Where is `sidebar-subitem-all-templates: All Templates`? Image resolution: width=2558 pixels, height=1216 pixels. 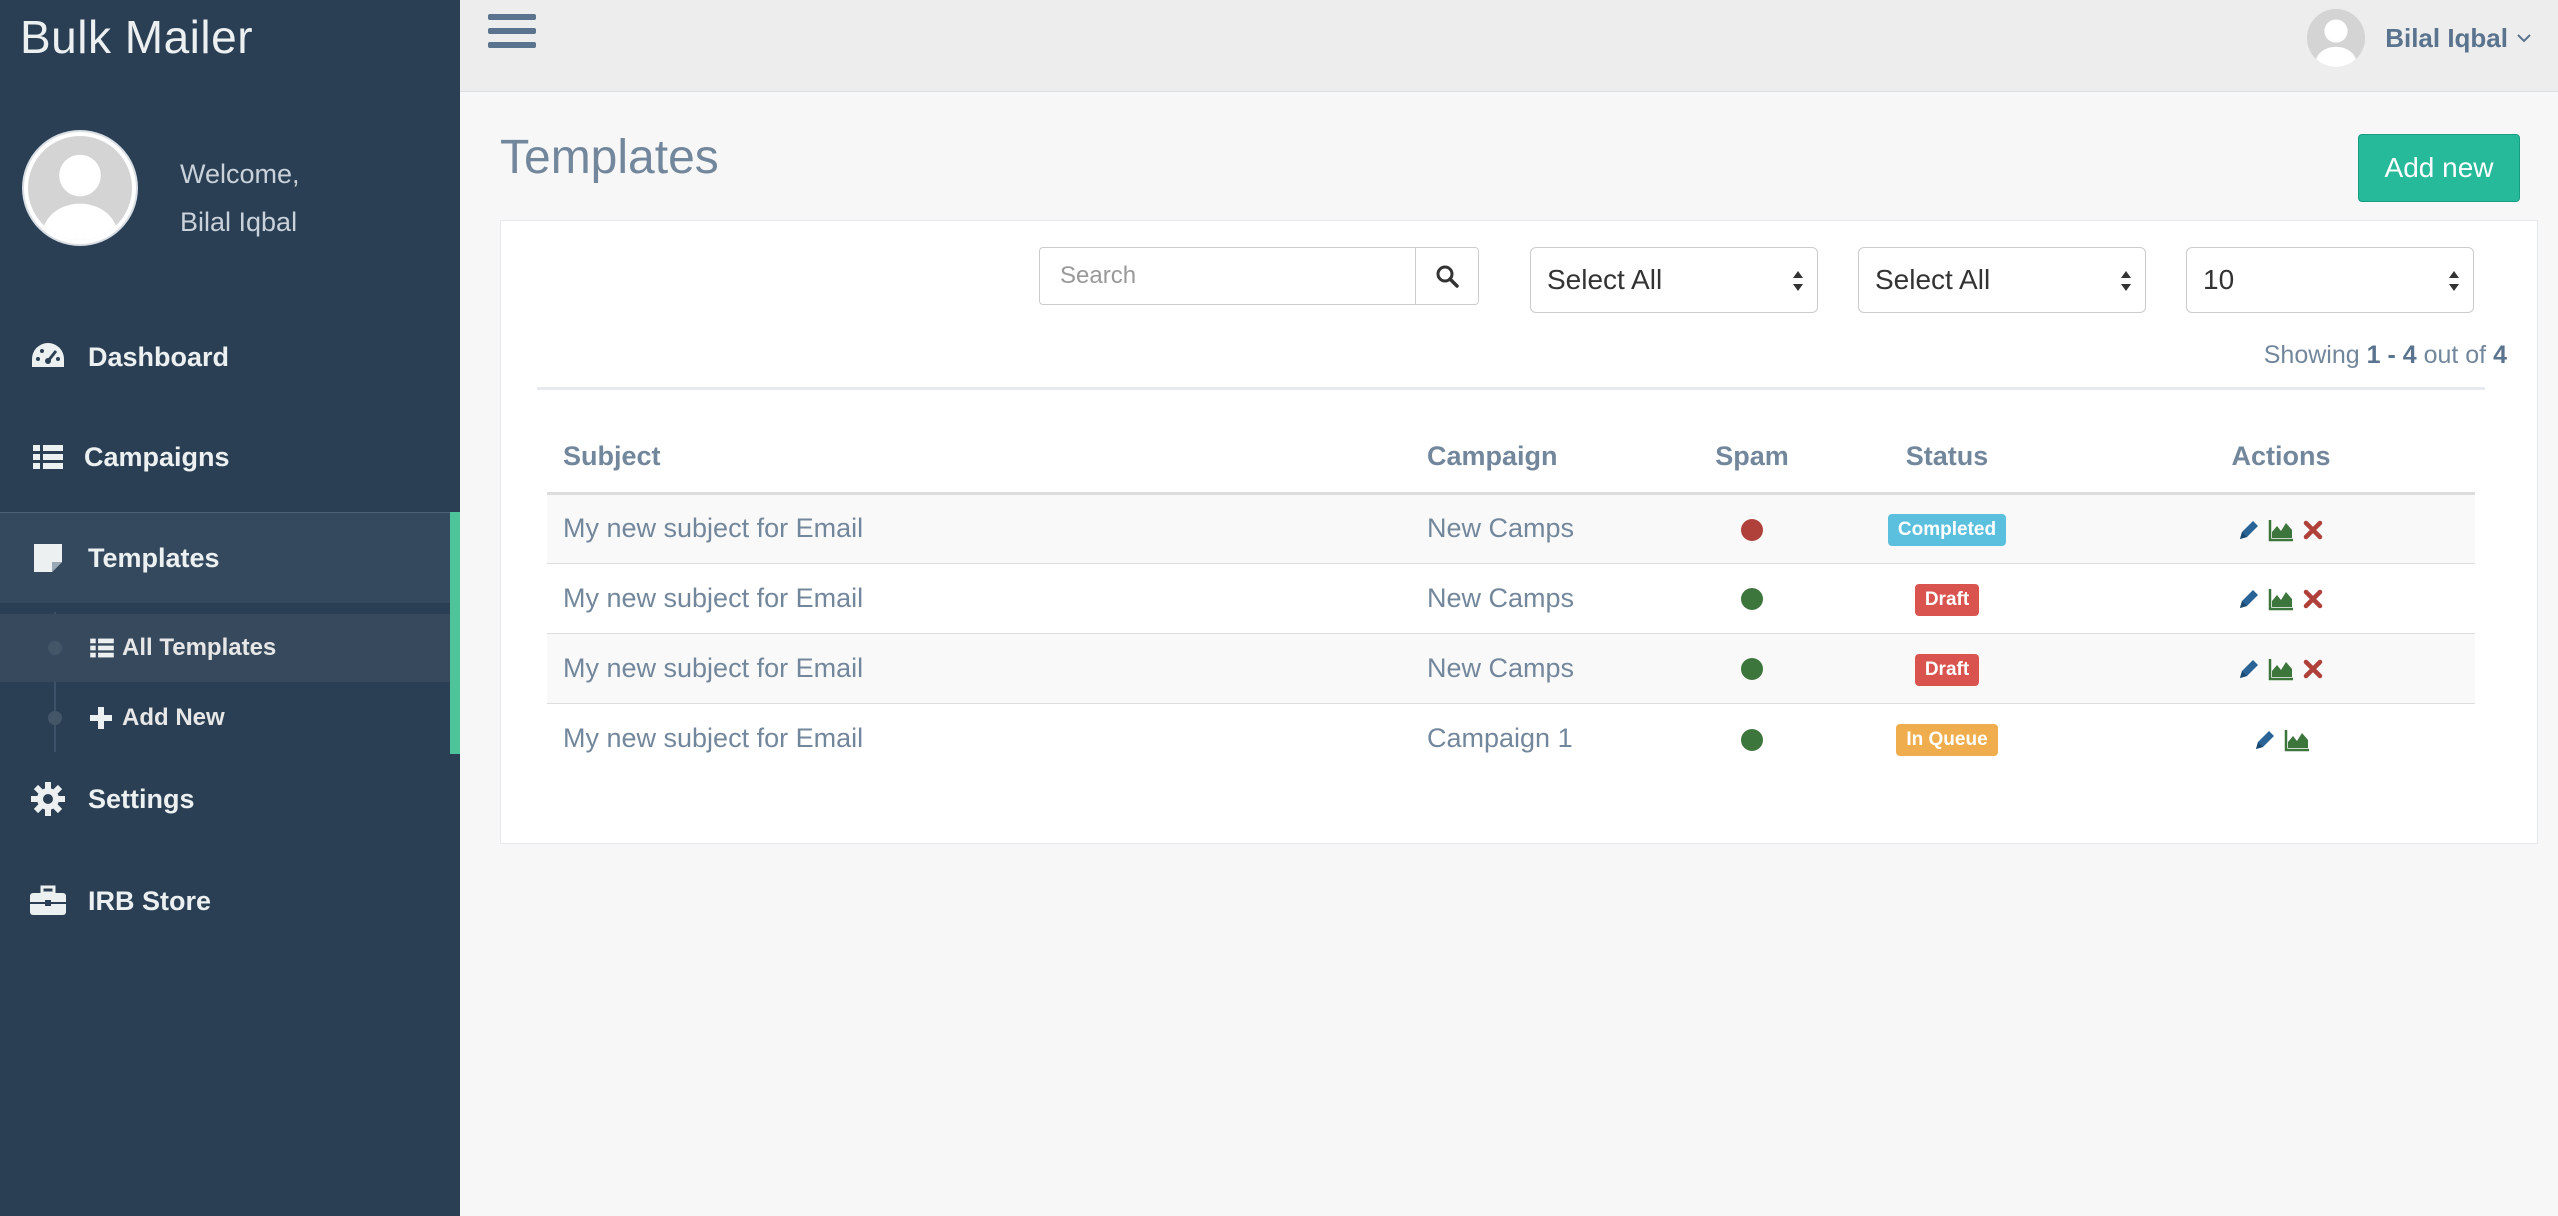 sidebar-subitem-all-templates: All Templates is located at coordinates (225, 648).